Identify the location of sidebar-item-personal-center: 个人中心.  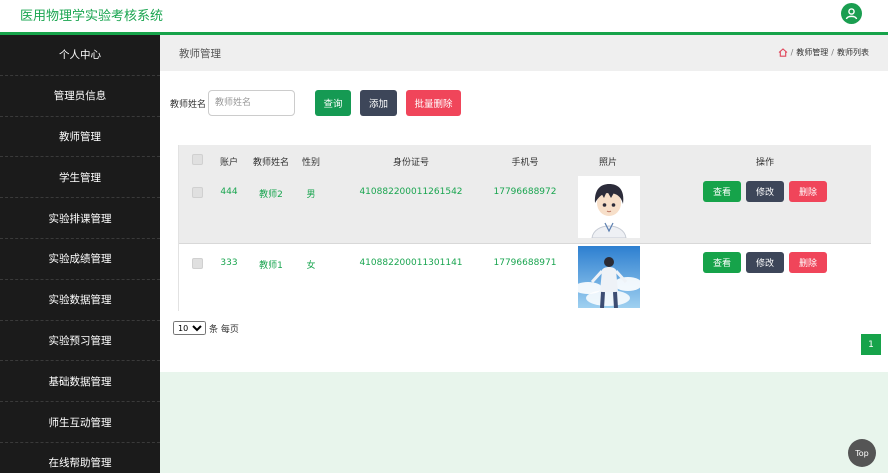
(80, 55).